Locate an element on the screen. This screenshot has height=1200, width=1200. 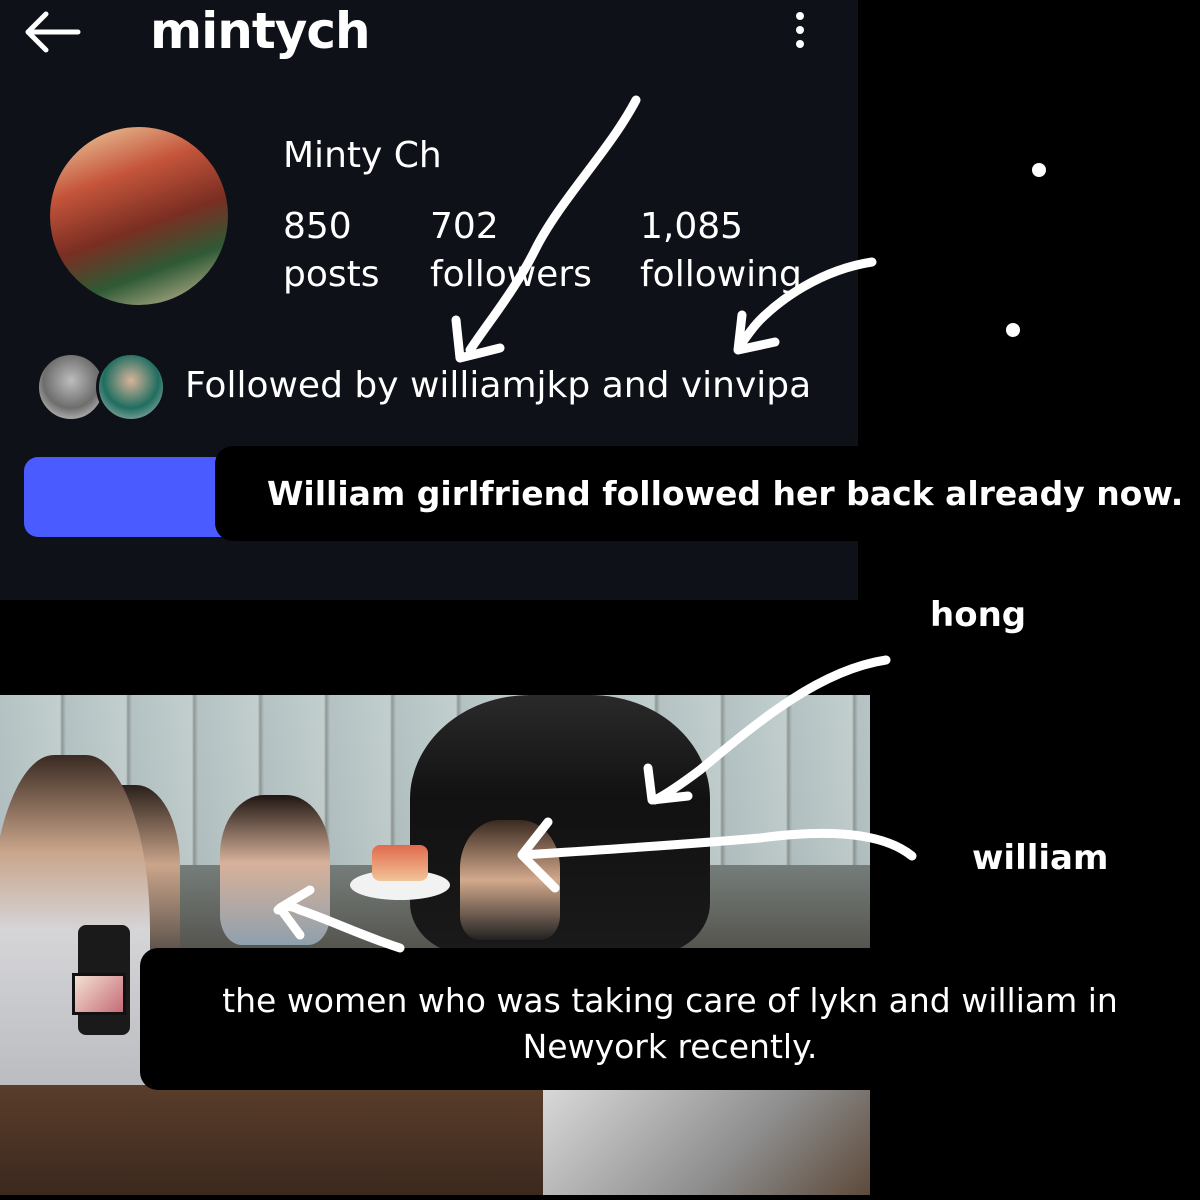
profile-avatar is located at coordinates (139, 216).